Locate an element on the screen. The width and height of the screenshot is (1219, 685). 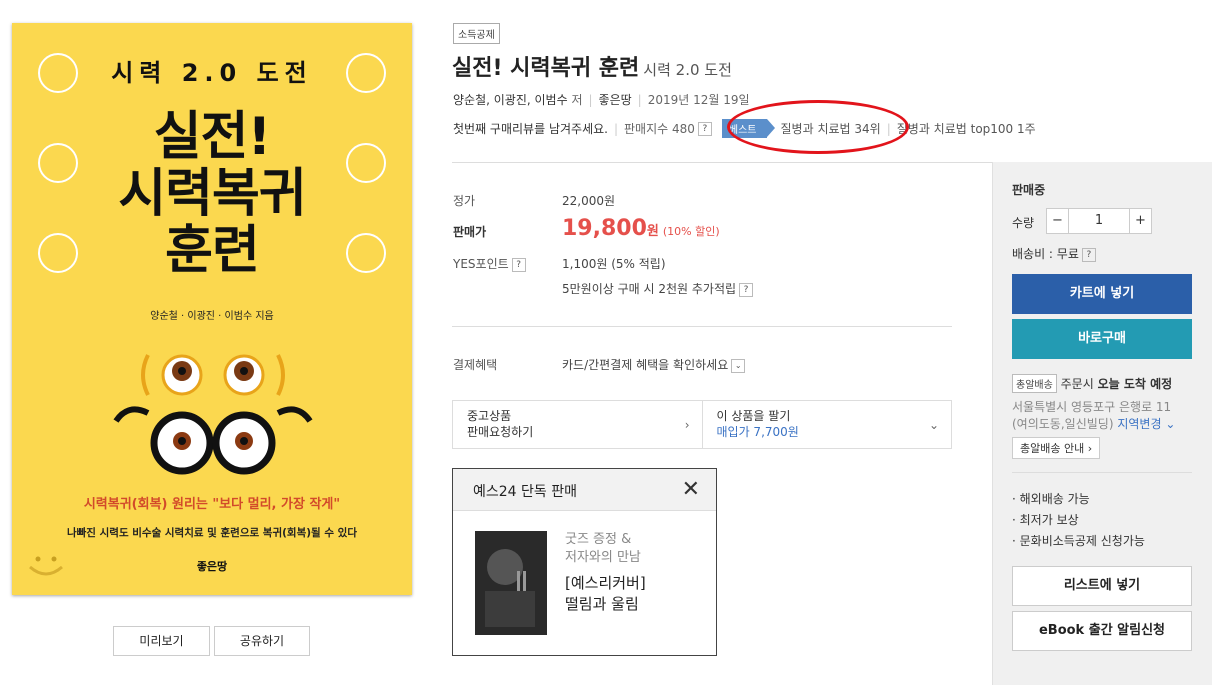
sale-price: 19,800원 (10% 할인) is located at coordinates (641, 228).